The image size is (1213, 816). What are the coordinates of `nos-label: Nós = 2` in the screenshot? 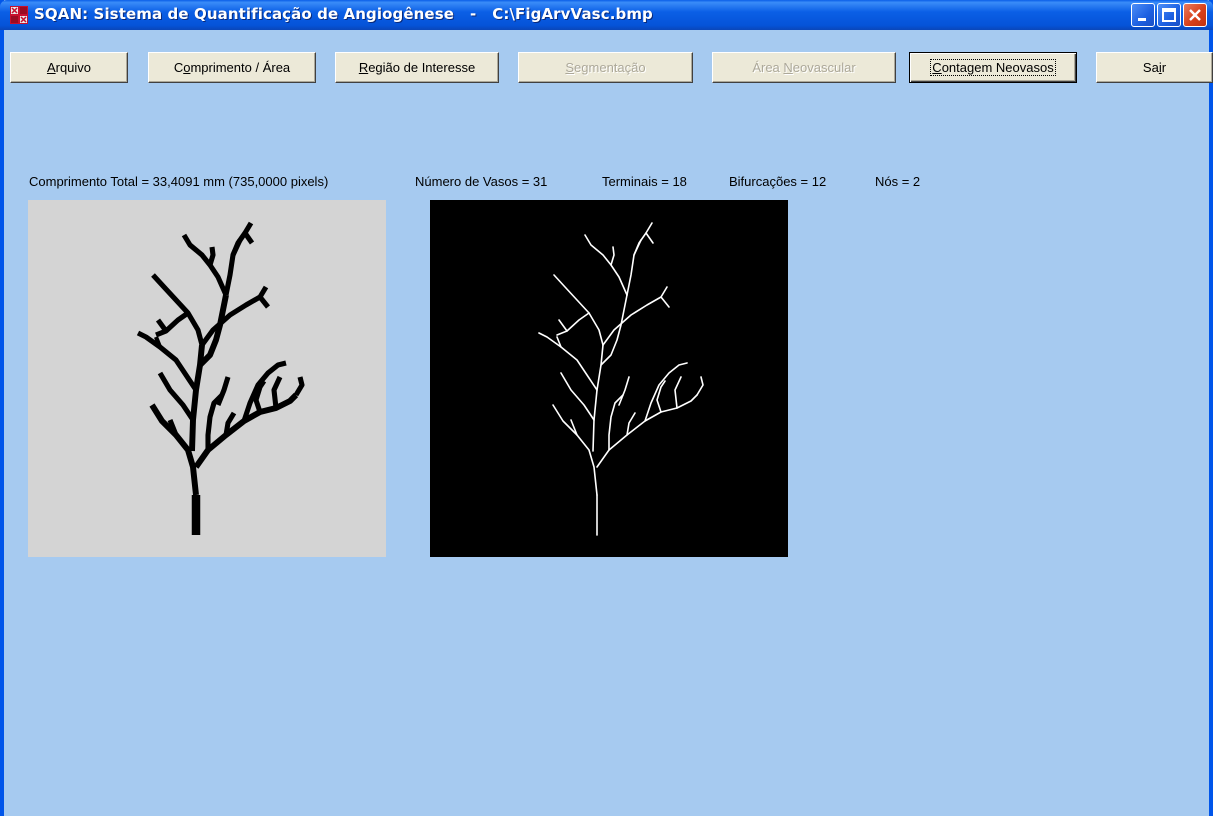 It's located at (898, 181).